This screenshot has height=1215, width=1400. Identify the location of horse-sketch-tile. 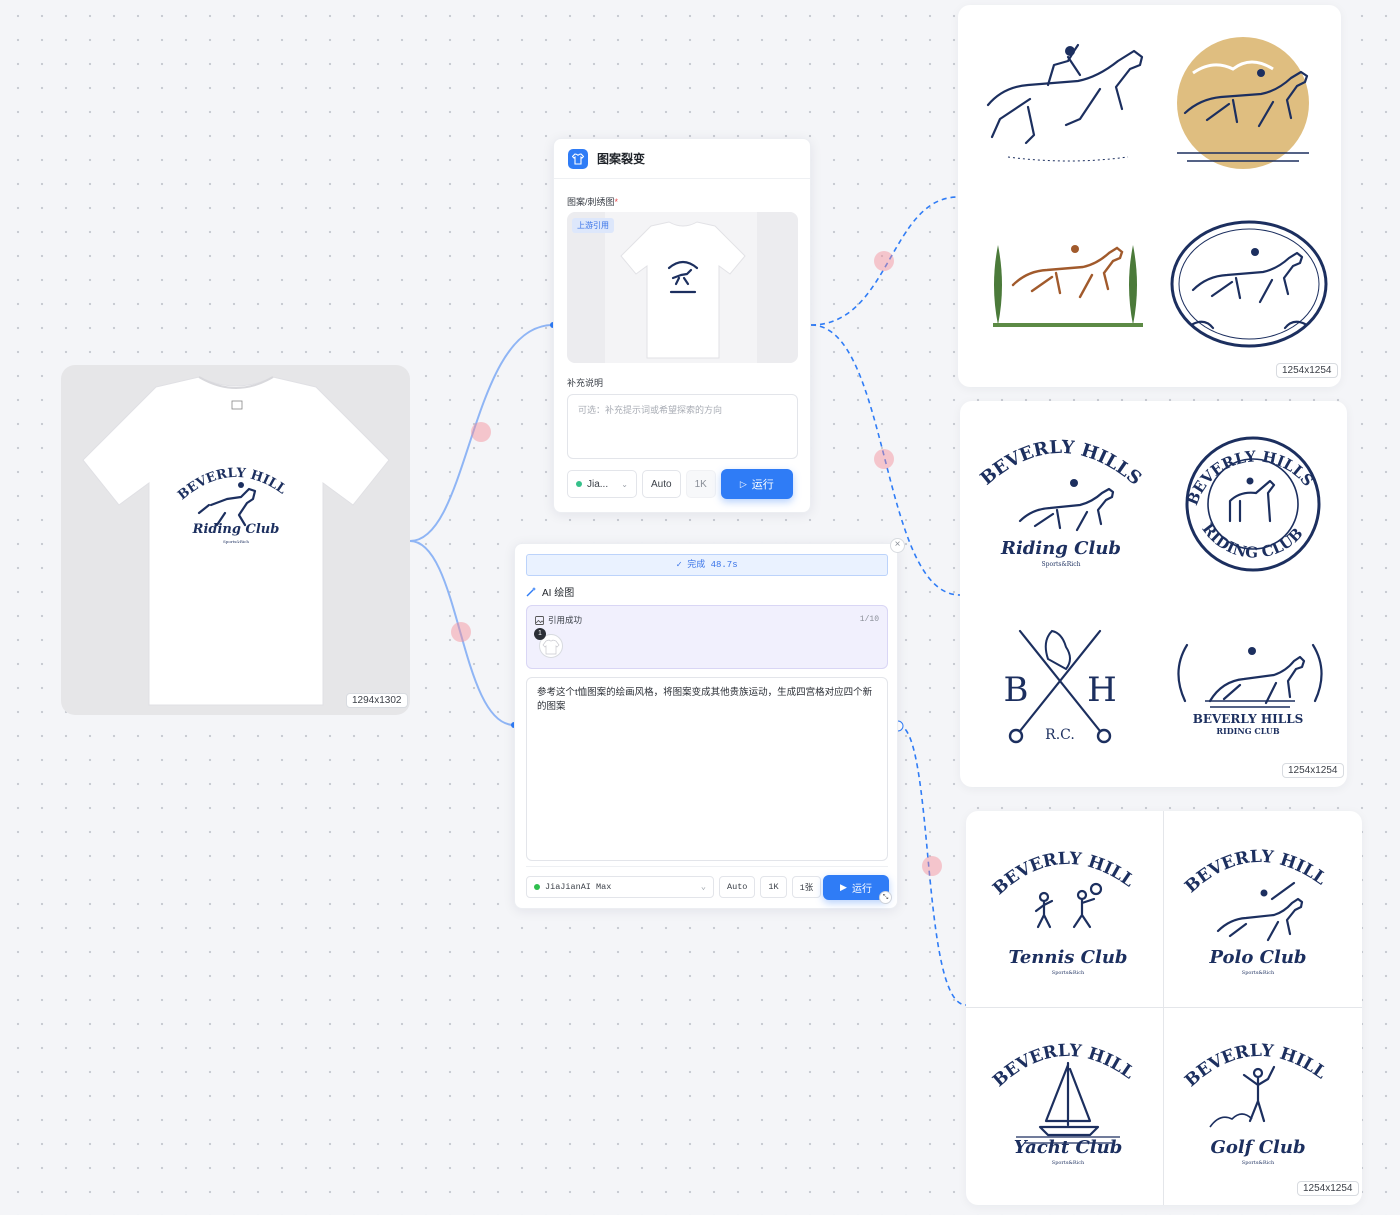
(1065, 102).